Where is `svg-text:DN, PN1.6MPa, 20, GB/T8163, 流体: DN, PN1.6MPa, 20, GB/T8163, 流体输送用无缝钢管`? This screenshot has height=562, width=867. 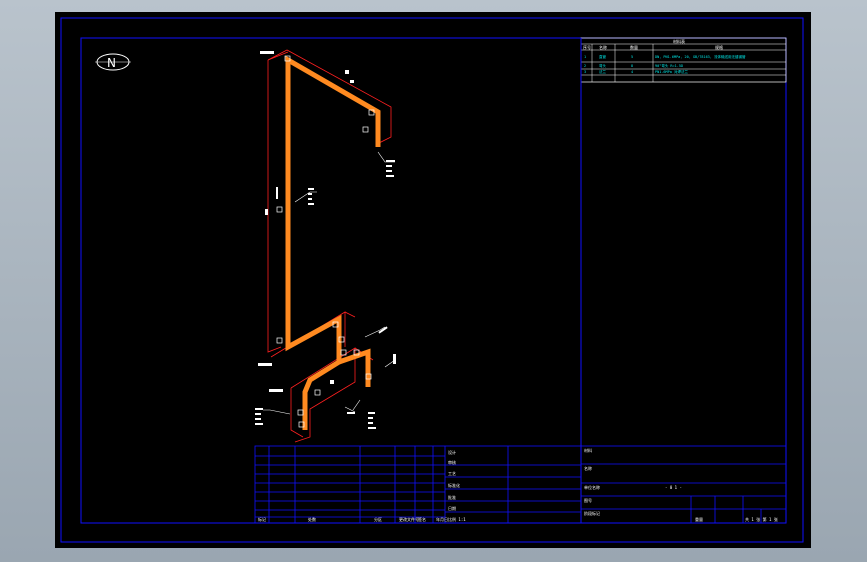 svg-text:DN, PN1.6MPa, 20, GB/T8163, 流体: DN, PN1.6MPa, 20, GB/T8163, 流体输送用无缝钢管 is located at coordinates (700, 56).